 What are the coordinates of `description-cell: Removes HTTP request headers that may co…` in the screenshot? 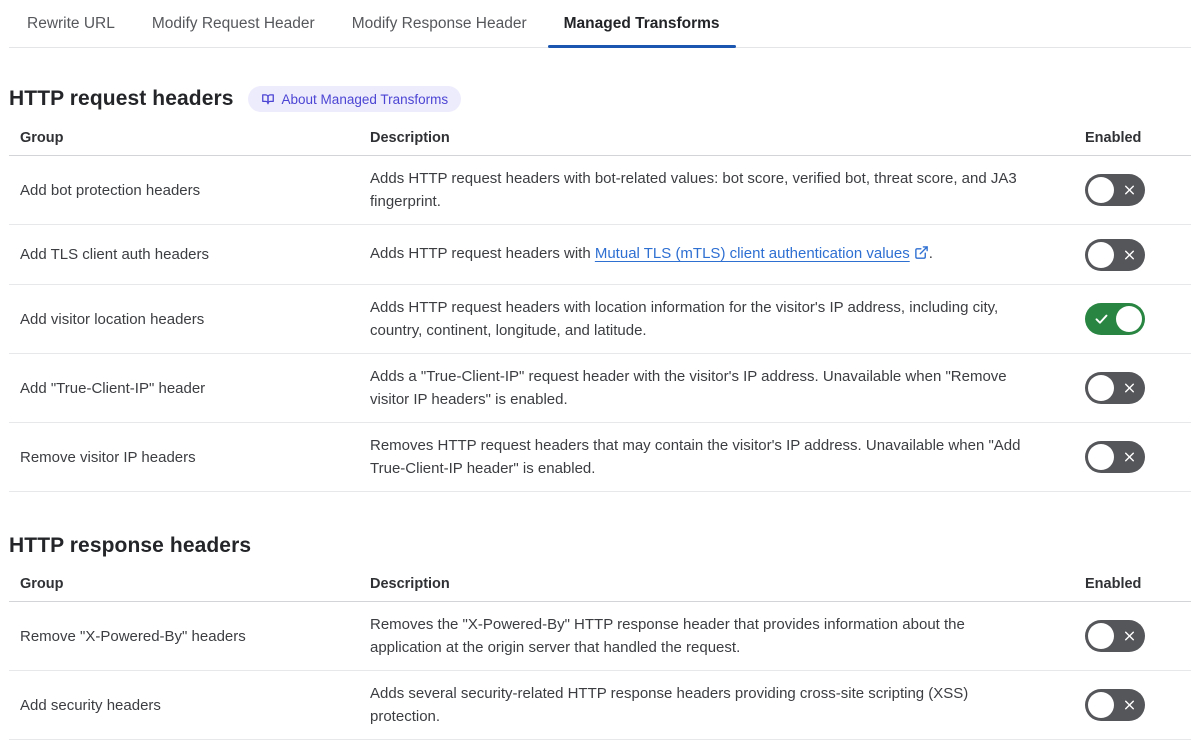 It's located at (695, 457).